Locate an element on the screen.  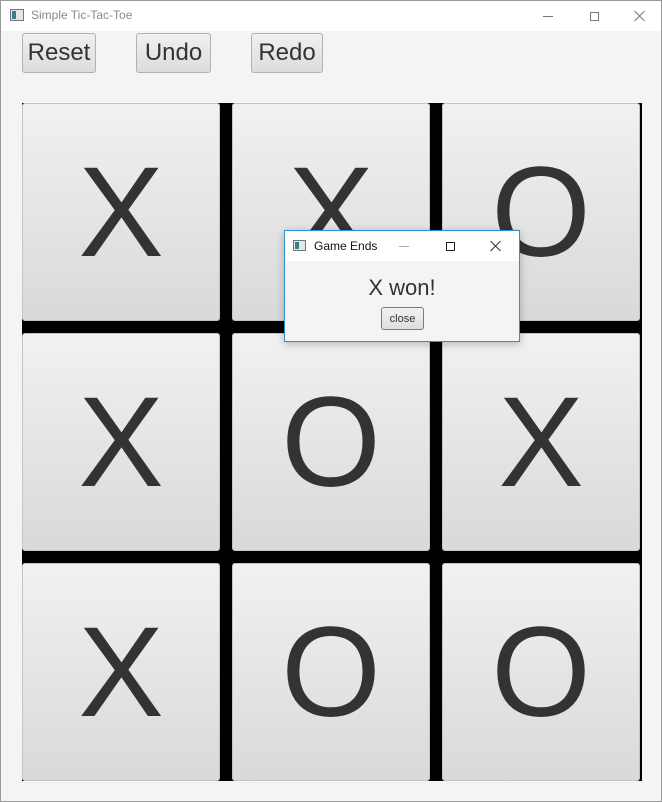
maximize-button is located at coordinates (594, 16).